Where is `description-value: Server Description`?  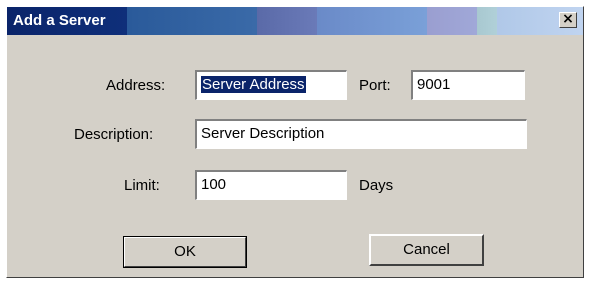 description-value: Server Description is located at coordinates (263, 133).